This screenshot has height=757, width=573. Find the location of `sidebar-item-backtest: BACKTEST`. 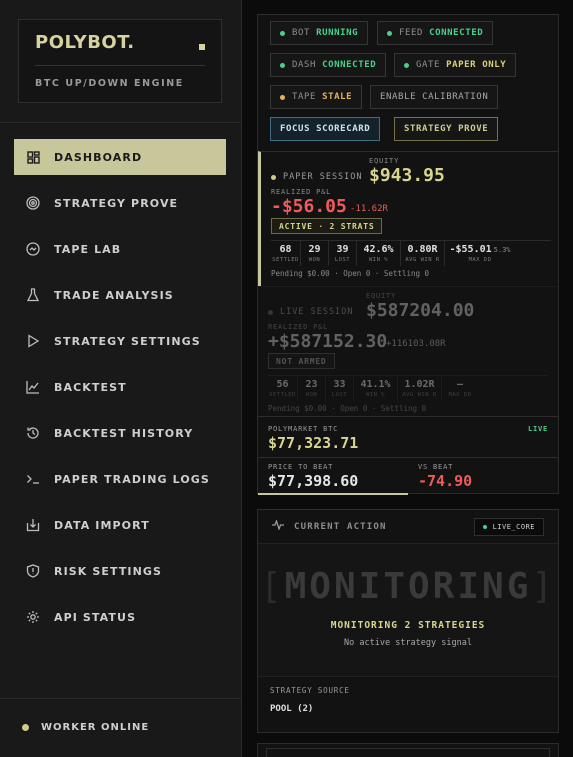

sidebar-item-backtest: BACKTEST is located at coordinates (120, 387).